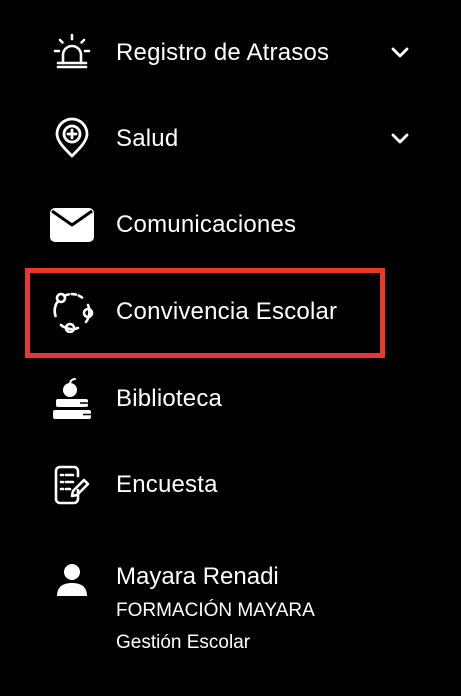  Describe the element at coordinates (230, 138) in the screenshot. I see `menu-item-salud: Salud` at that location.